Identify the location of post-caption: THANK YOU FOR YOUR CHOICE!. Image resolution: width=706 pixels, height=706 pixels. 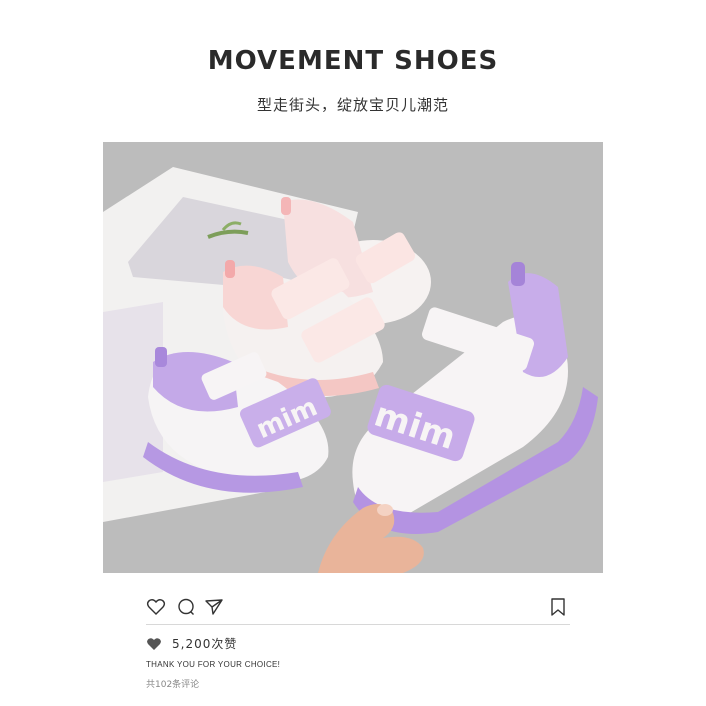
(213, 664).